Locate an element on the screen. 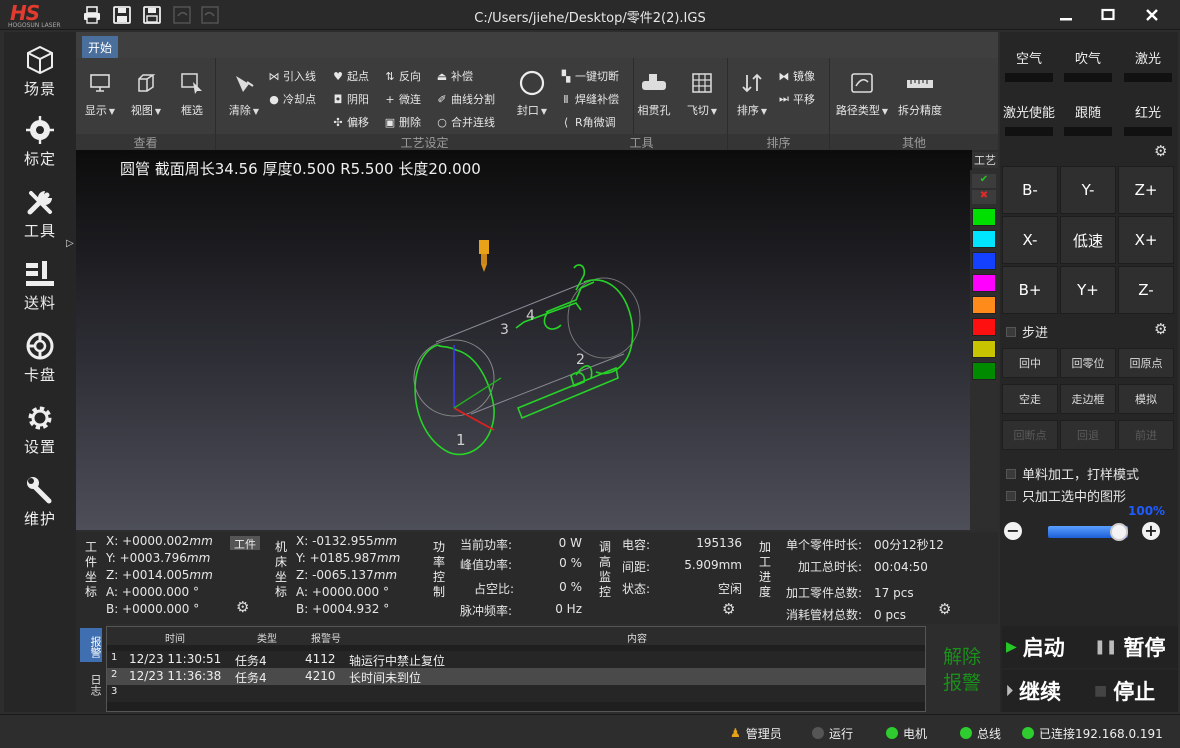 The height and width of the screenshot is (748, 1180). jog-b-plus: B+ is located at coordinates (1030, 290).